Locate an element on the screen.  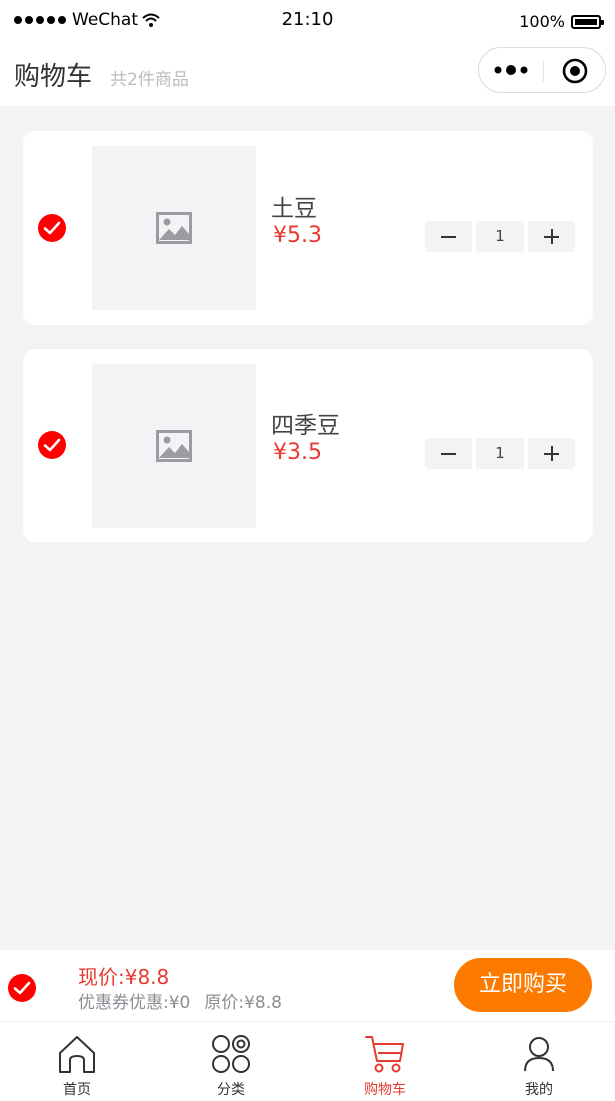
home-icon is located at coordinates (77, 1054).